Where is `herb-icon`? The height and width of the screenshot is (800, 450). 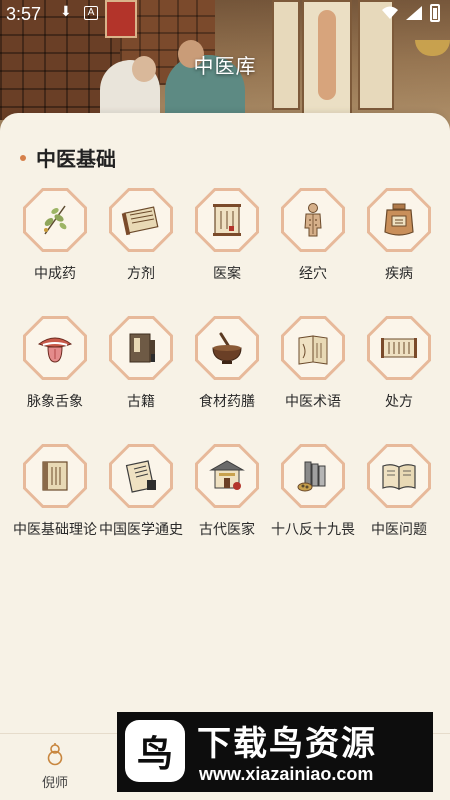 herb-icon is located at coordinates (55, 220).